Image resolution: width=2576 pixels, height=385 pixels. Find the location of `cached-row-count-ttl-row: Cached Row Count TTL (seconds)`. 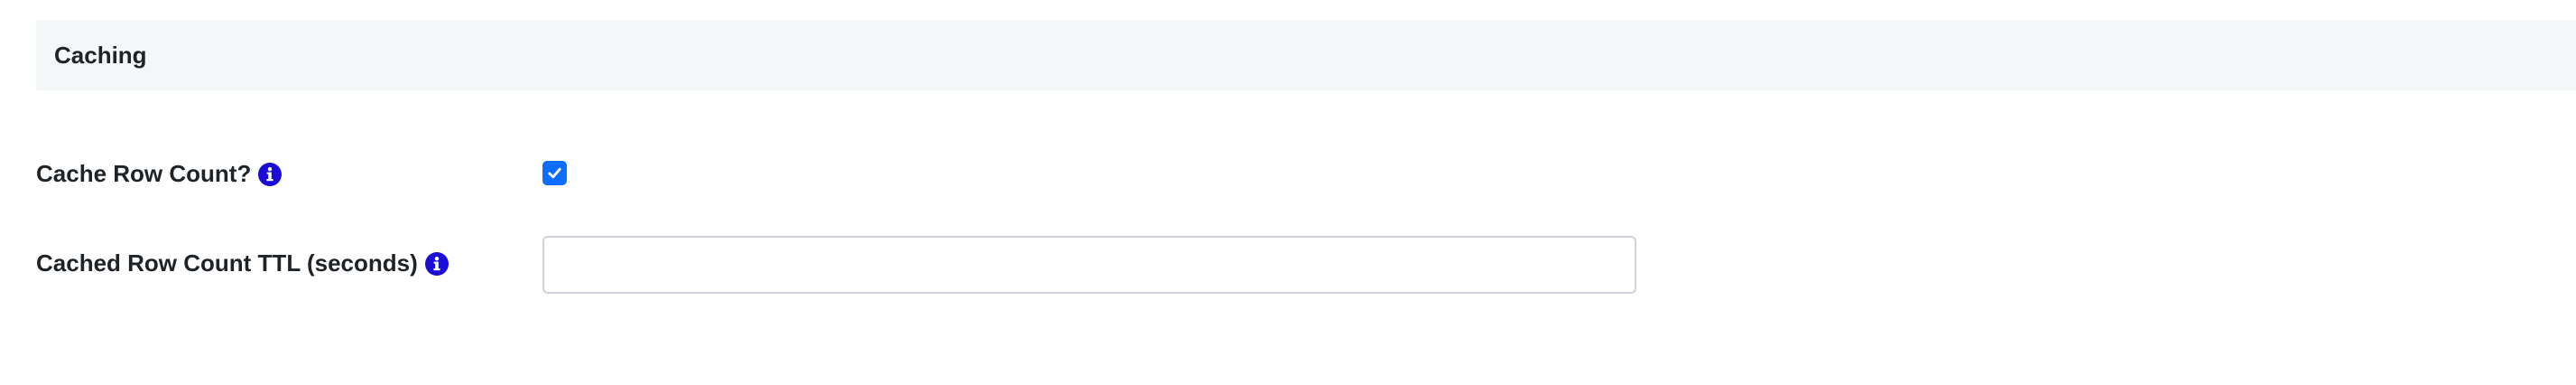

cached-row-count-ttl-row: Cached Row Count TTL (seconds) is located at coordinates (242, 263).